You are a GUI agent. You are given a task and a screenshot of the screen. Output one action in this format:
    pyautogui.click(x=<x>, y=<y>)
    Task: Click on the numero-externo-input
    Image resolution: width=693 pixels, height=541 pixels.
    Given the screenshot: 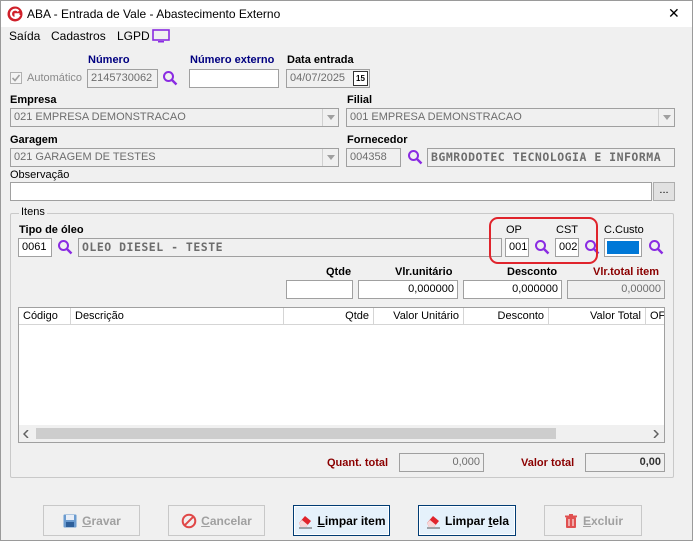 What is the action you would take?
    pyautogui.click(x=234, y=78)
    